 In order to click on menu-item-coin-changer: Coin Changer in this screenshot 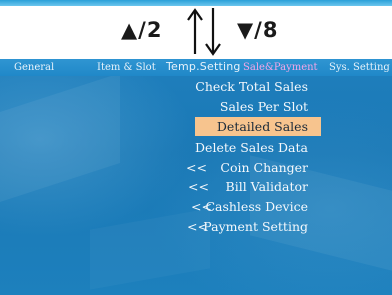, I will do `click(229, 167)`.